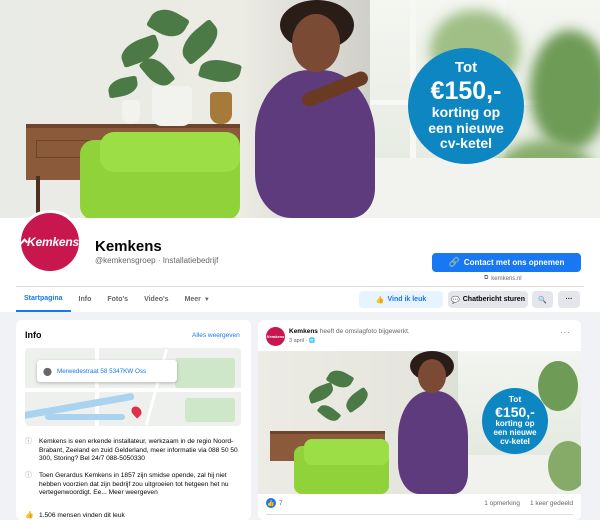  I want to click on website-link: ⧉ kemkens.nl, so click(503, 278).